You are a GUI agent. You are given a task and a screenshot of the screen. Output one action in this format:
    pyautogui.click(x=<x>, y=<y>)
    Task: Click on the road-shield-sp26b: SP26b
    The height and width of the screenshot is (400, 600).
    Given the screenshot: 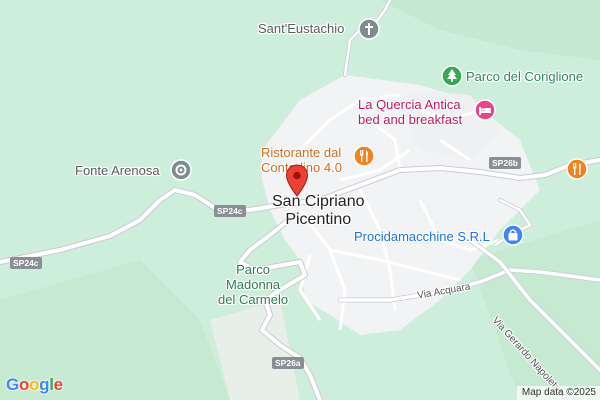 What is the action you would take?
    pyautogui.click(x=505, y=163)
    